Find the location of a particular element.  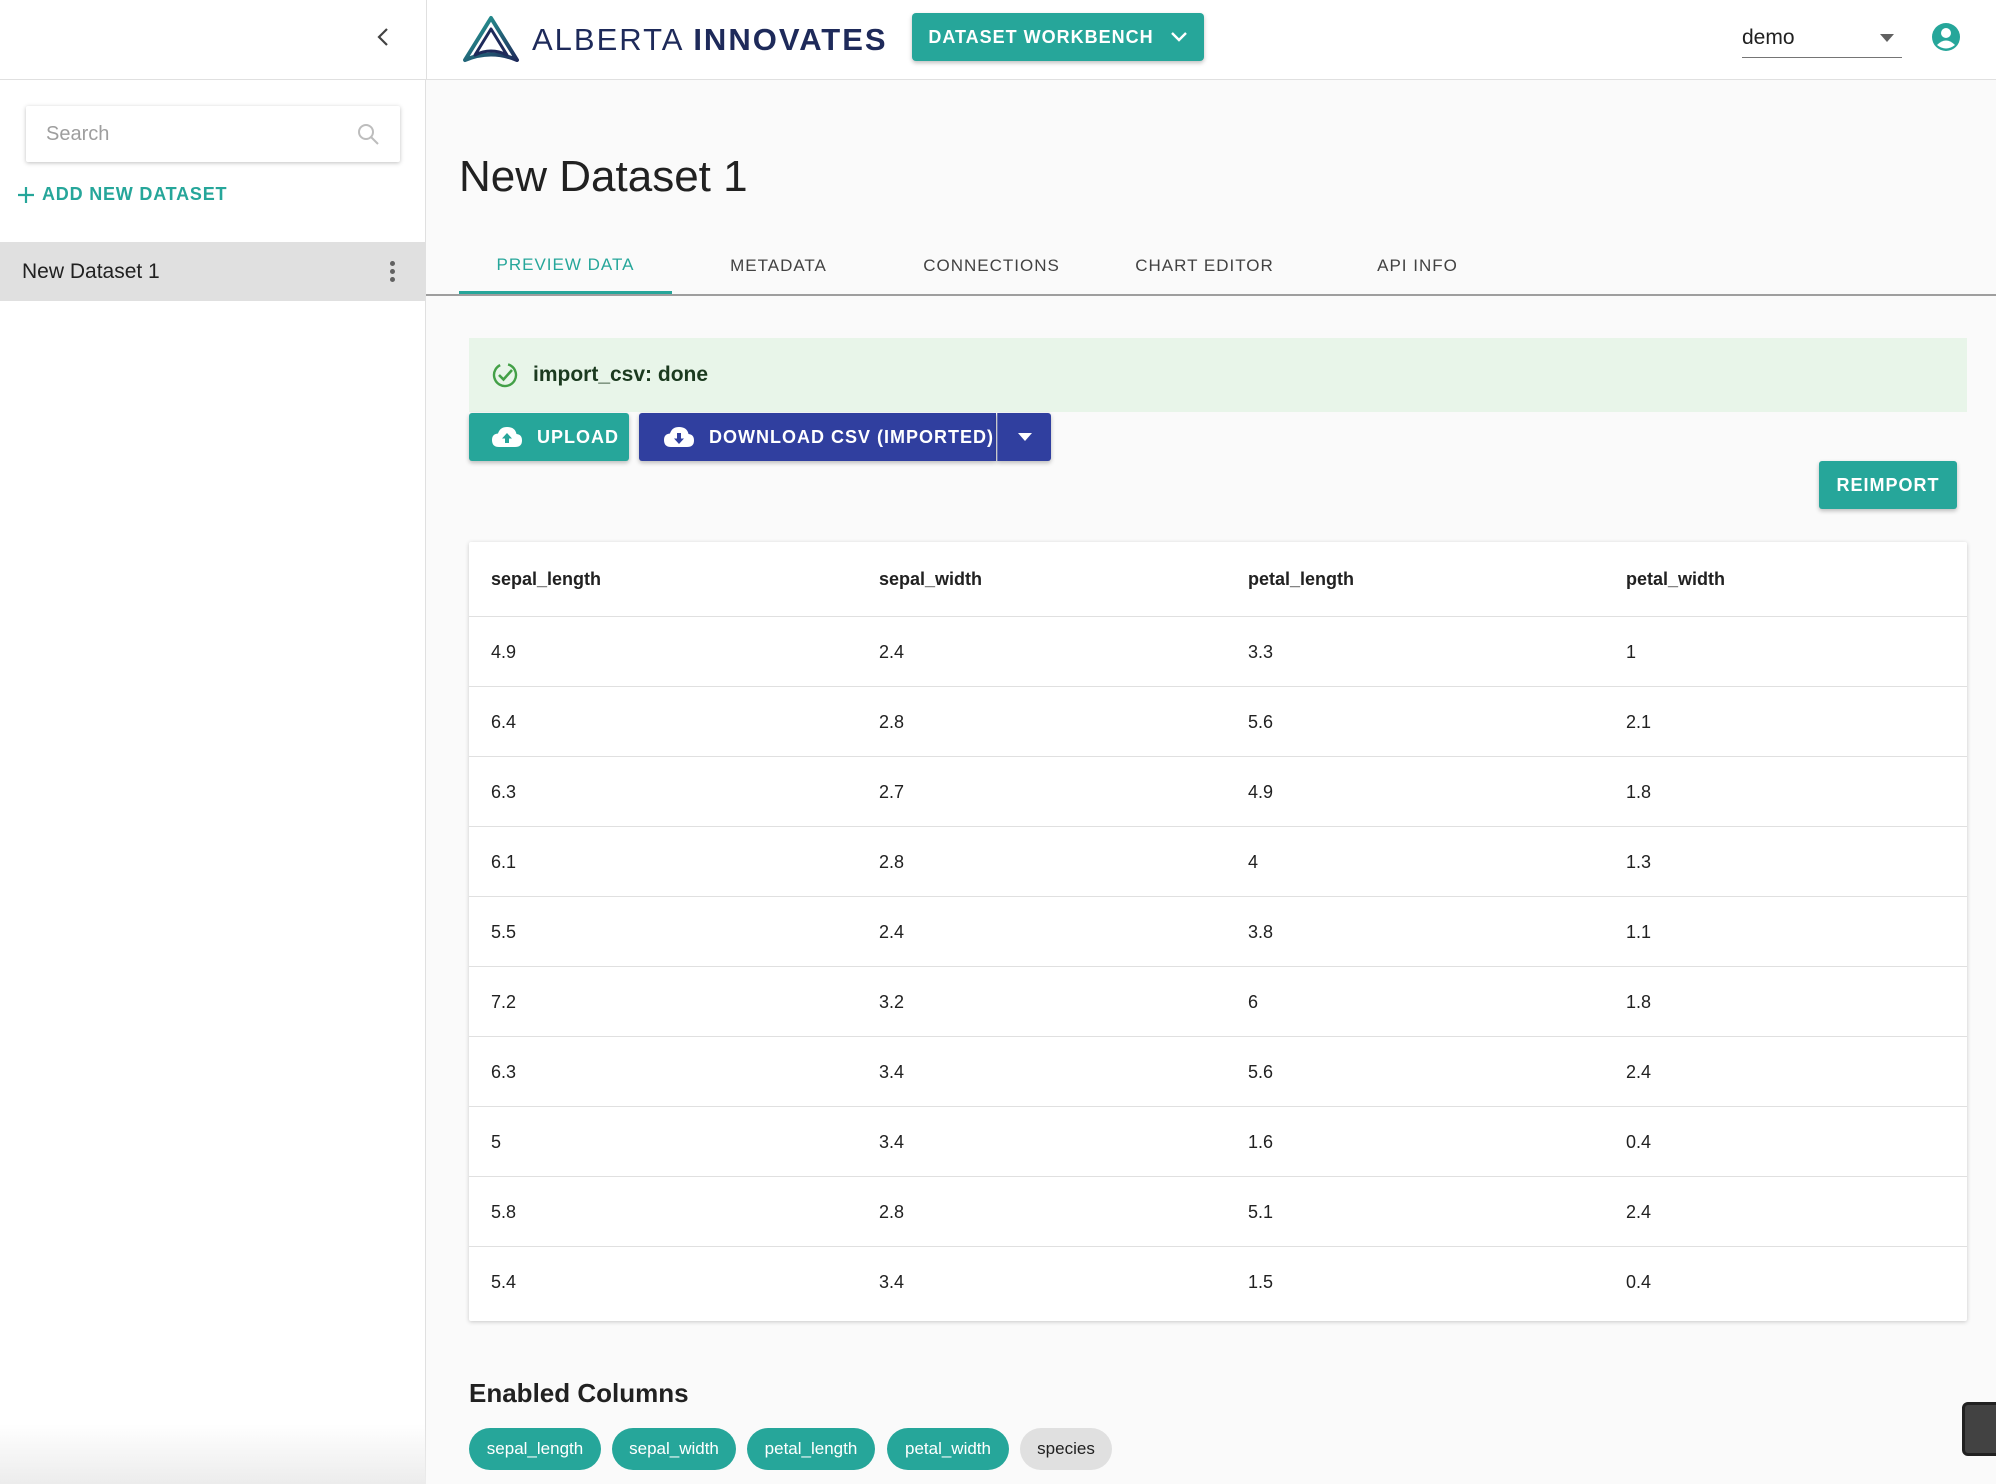

table-row: 5.8 2.8 5.1 2.4 is located at coordinates (1218, 1212).